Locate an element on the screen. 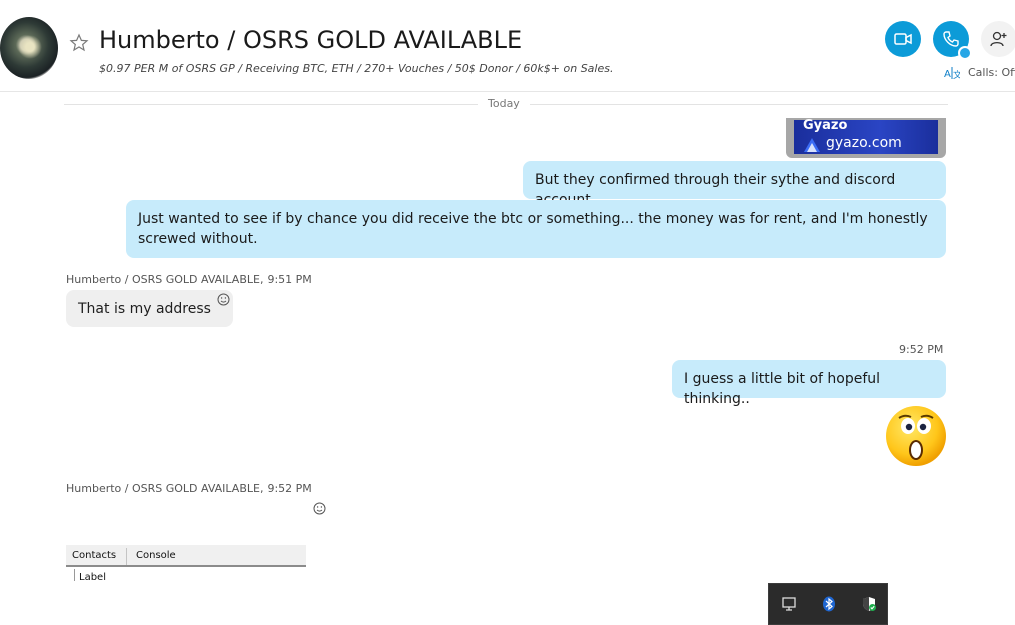 This screenshot has width=1015, height=625. astonished-emoji-icon is located at coordinates (916, 436).